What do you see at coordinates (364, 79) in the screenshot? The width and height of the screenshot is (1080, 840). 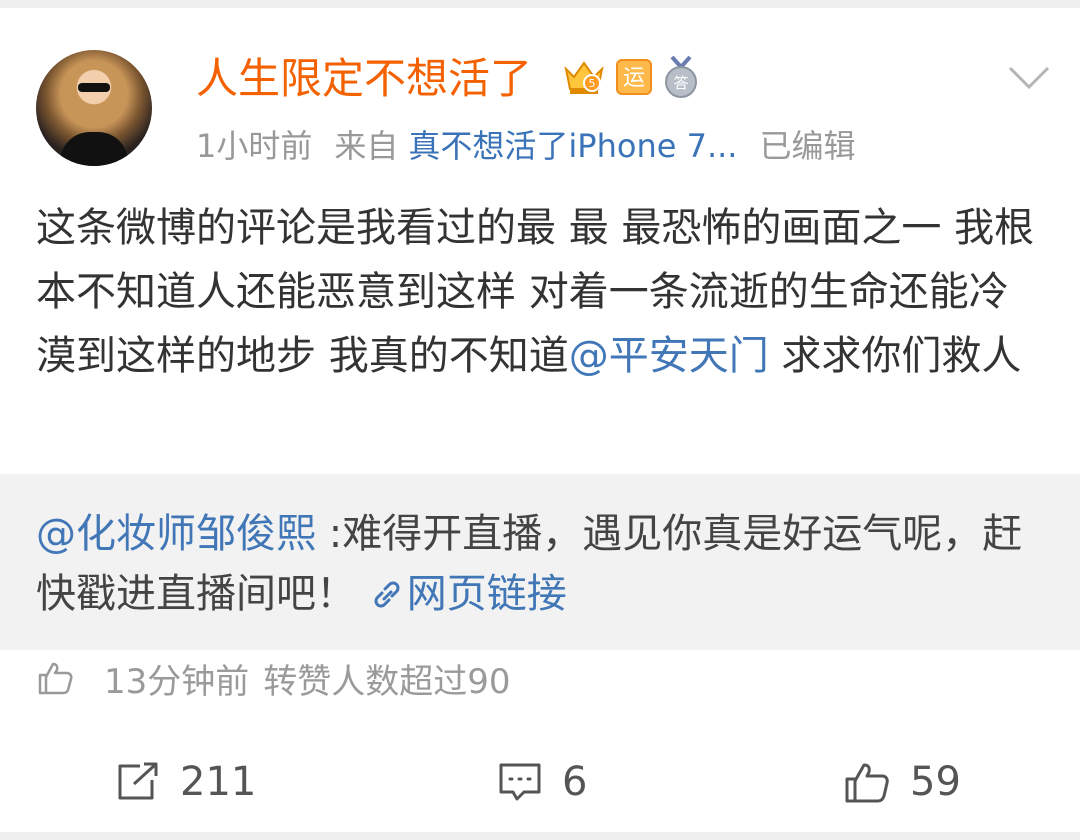 I see `username: 人生限定不想活了` at bounding box center [364, 79].